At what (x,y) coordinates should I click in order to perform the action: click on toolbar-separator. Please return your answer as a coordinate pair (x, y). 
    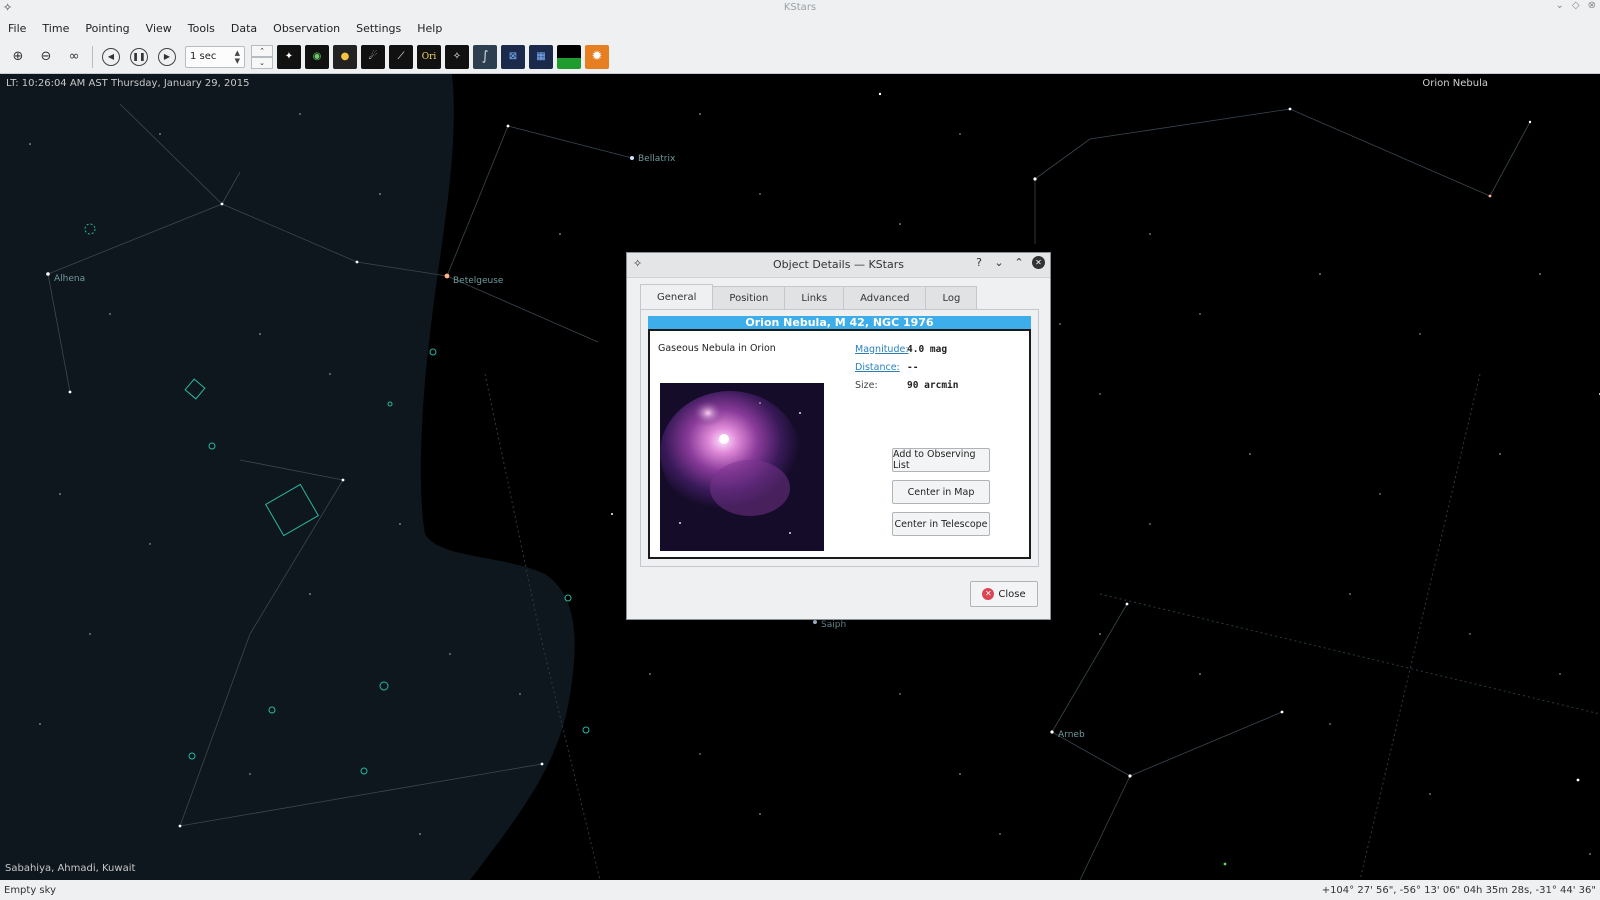
    Looking at the image, I should click on (92, 56).